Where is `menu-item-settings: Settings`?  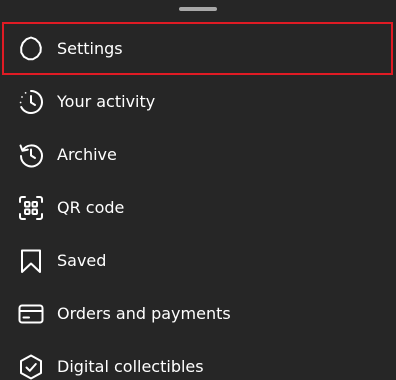
menu-item-settings: Settings is located at coordinates (197, 48).